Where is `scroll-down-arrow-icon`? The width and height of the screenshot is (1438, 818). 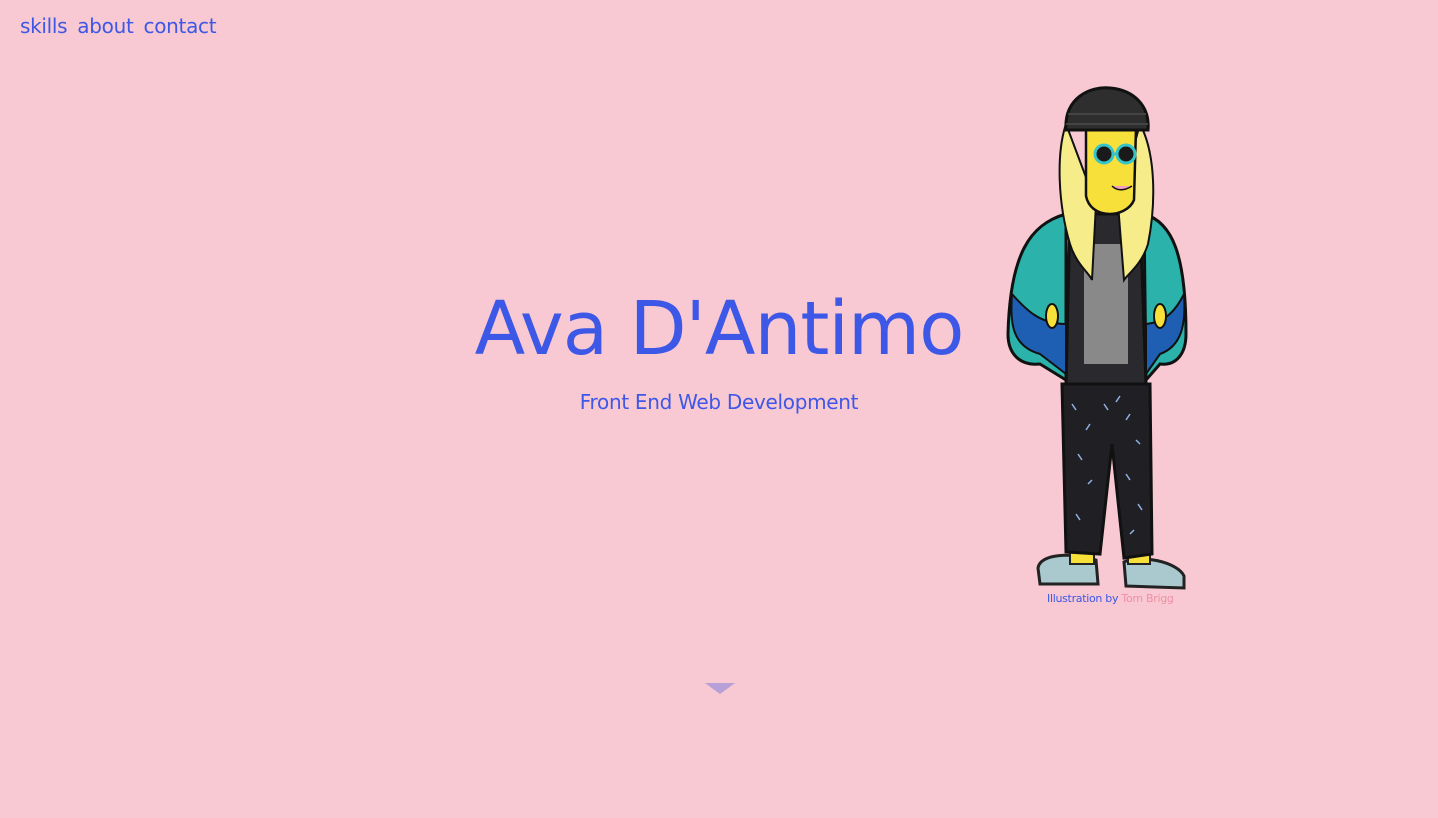
scroll-down-arrow-icon is located at coordinates (720, 688).